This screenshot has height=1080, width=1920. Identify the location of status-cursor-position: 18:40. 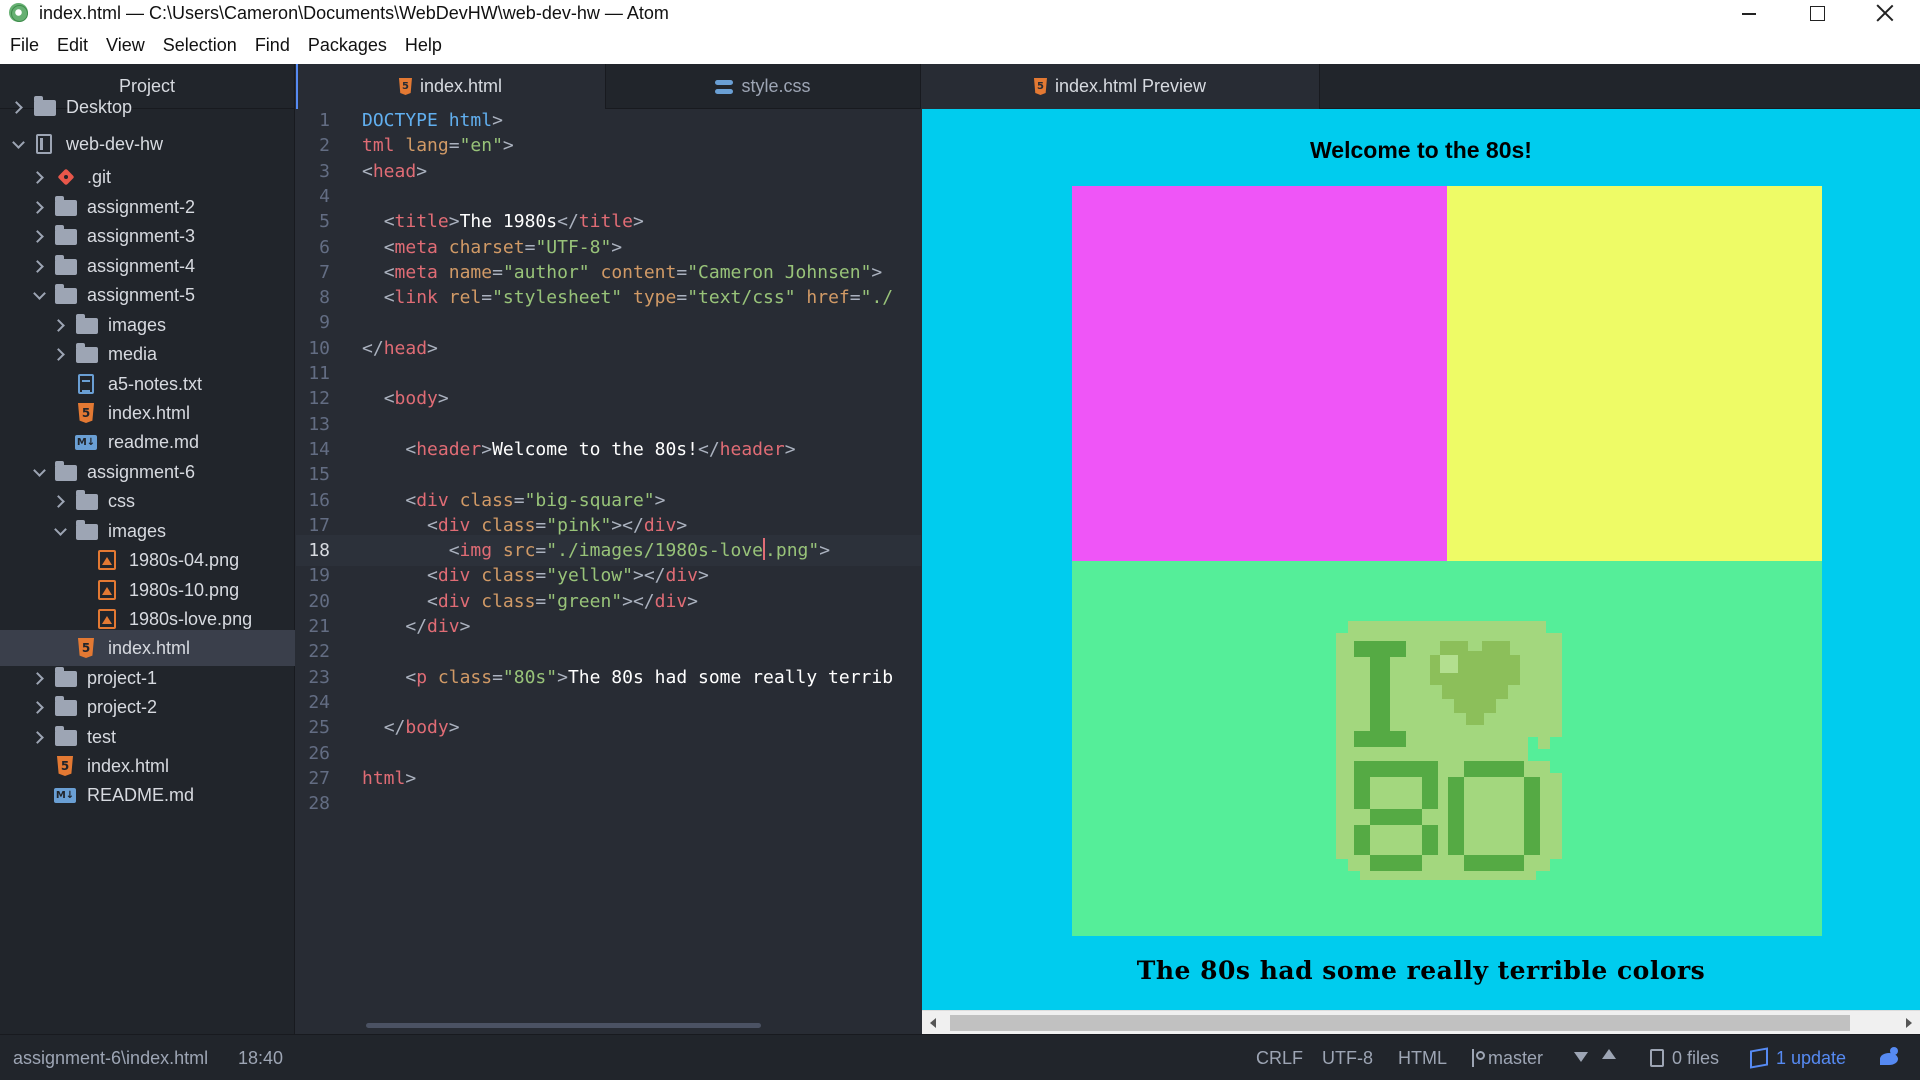
(260, 1058).